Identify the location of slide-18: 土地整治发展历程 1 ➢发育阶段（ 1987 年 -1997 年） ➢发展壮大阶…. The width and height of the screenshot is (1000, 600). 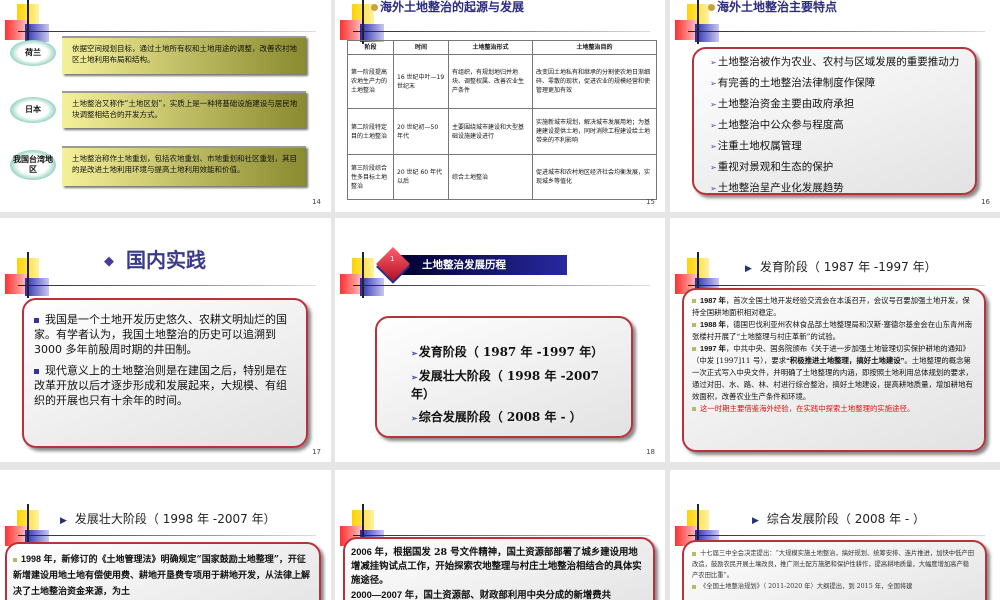
(500, 340).